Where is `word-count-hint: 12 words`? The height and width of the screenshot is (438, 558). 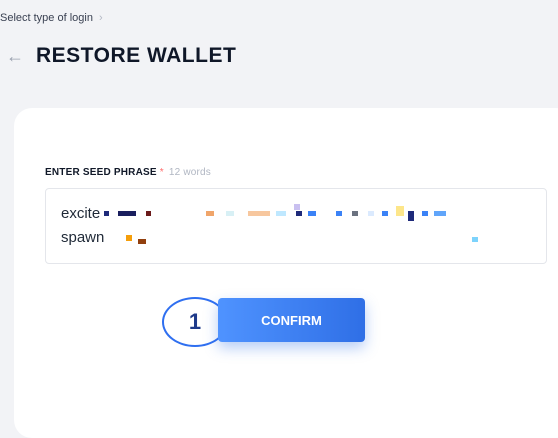
word-count-hint: 12 words is located at coordinates (190, 172).